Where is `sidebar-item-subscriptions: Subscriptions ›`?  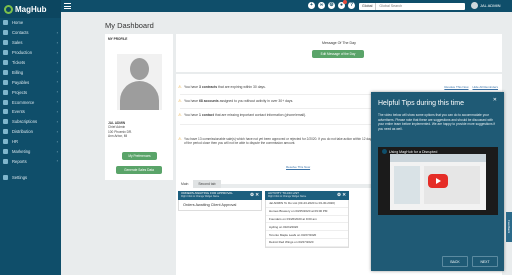
sidebar-item-subscriptions: Subscriptions › is located at coordinates (30, 122).